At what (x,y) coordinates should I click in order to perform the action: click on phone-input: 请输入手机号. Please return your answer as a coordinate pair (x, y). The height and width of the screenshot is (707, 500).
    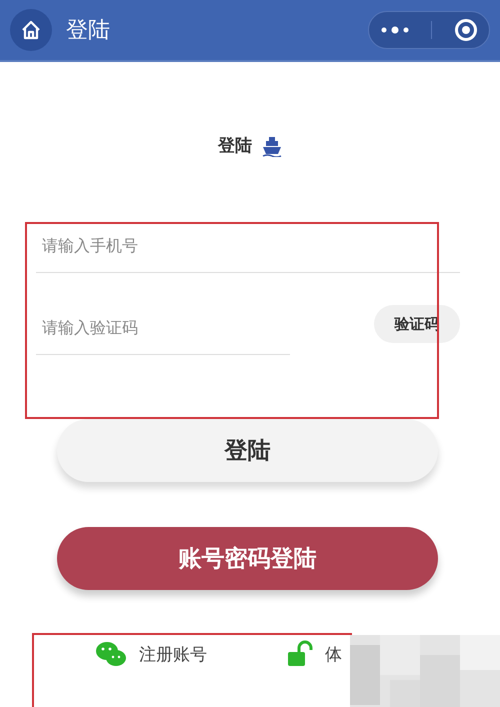
    Looking at the image, I should click on (248, 246).